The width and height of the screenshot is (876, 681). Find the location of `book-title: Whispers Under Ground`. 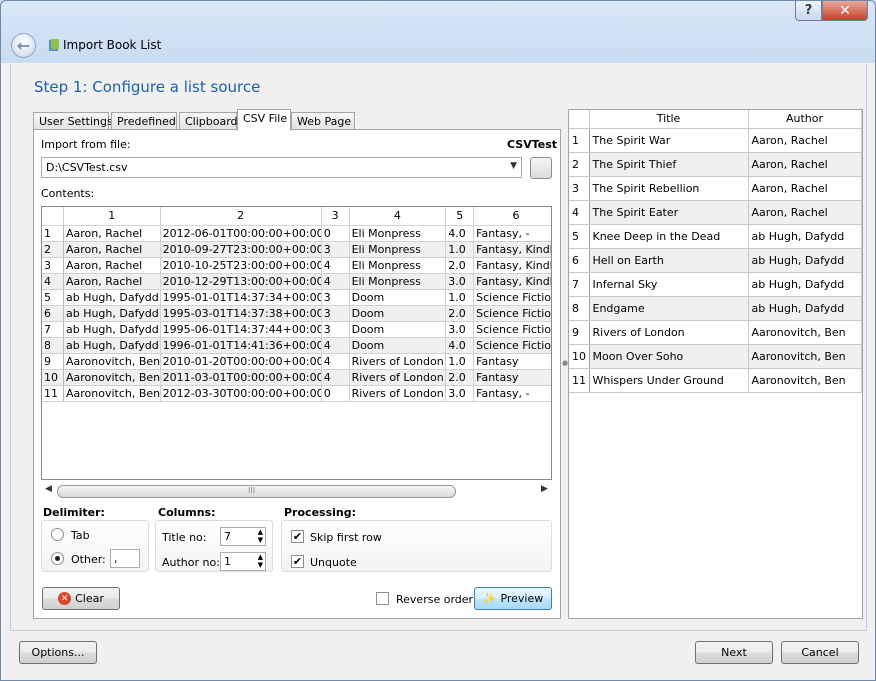

book-title: Whispers Under Ground is located at coordinates (669, 380).